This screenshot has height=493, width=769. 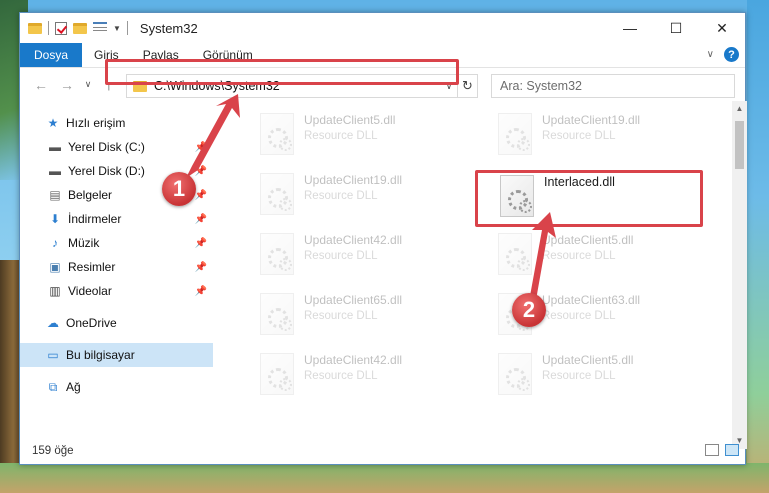 I want to click on help-icon: ?, so click(x=731, y=54).